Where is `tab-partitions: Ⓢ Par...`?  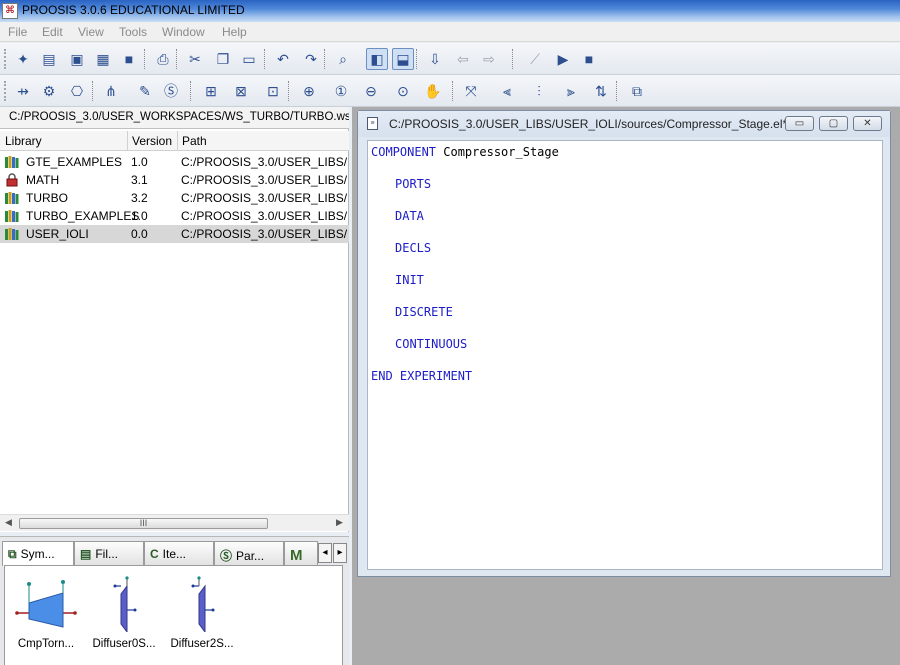 tab-partitions: Ⓢ Par... is located at coordinates (249, 553).